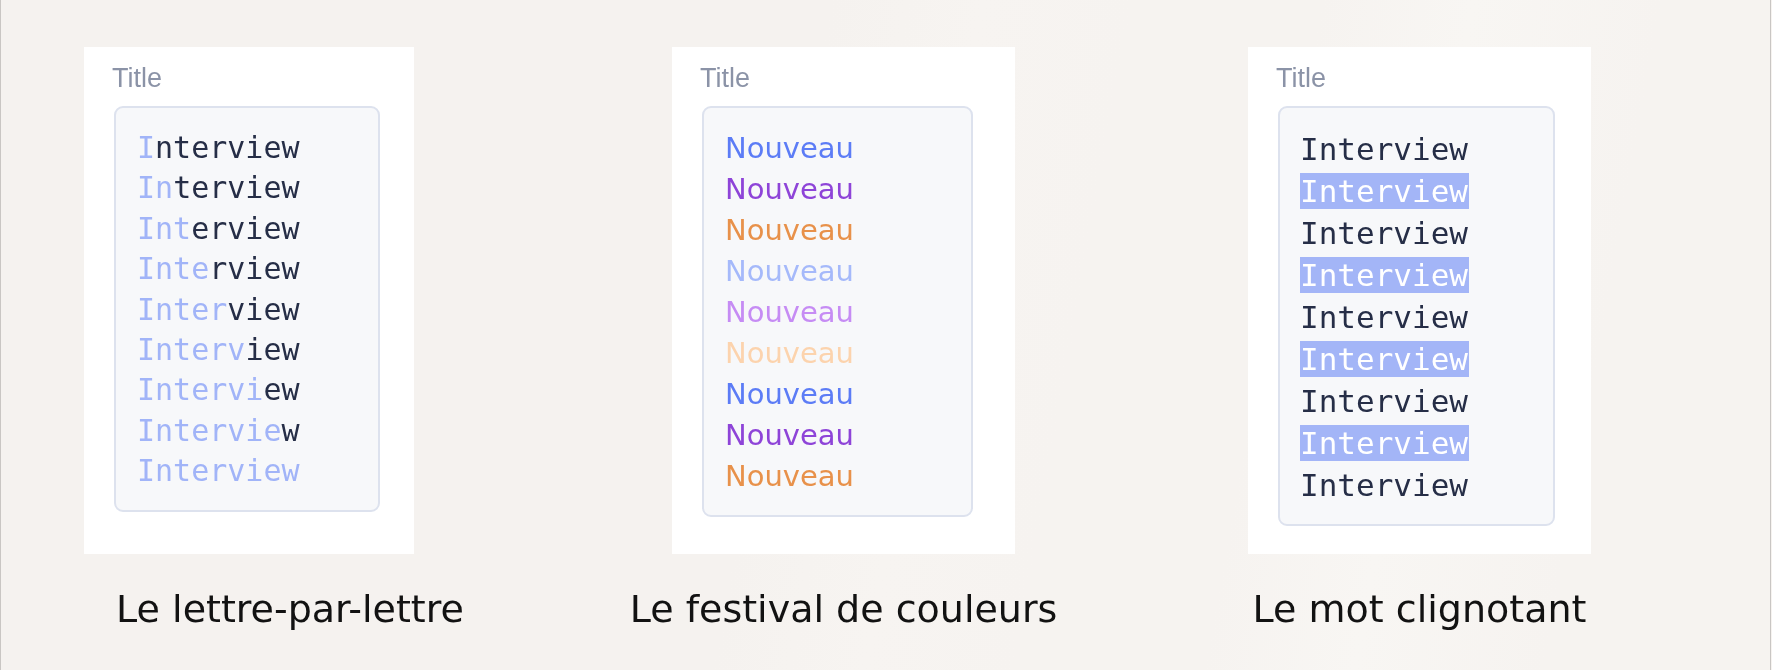 Image resolution: width=1772 pixels, height=670 pixels. I want to click on caption: Le lettre-par-lettre, so click(290, 609).